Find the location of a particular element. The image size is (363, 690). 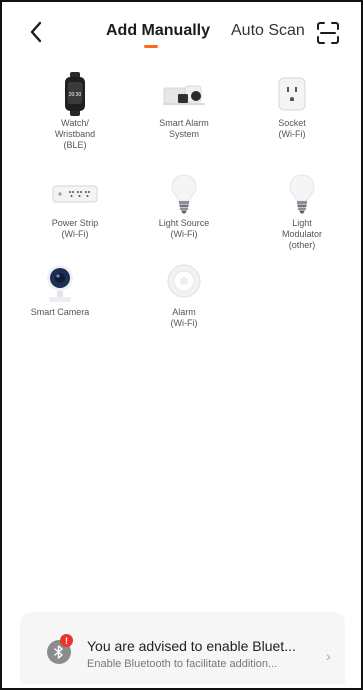

device-label: Power Strip (Wi-Fi) is located at coordinates (75, 228).